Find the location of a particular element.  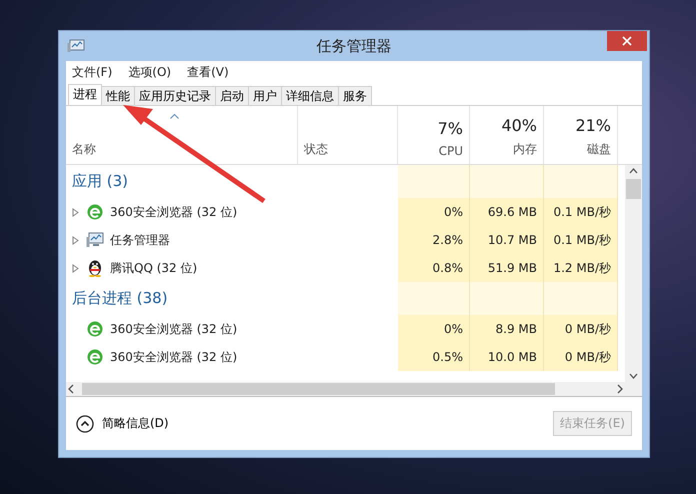

menu-item: 查看(V) is located at coordinates (208, 72).